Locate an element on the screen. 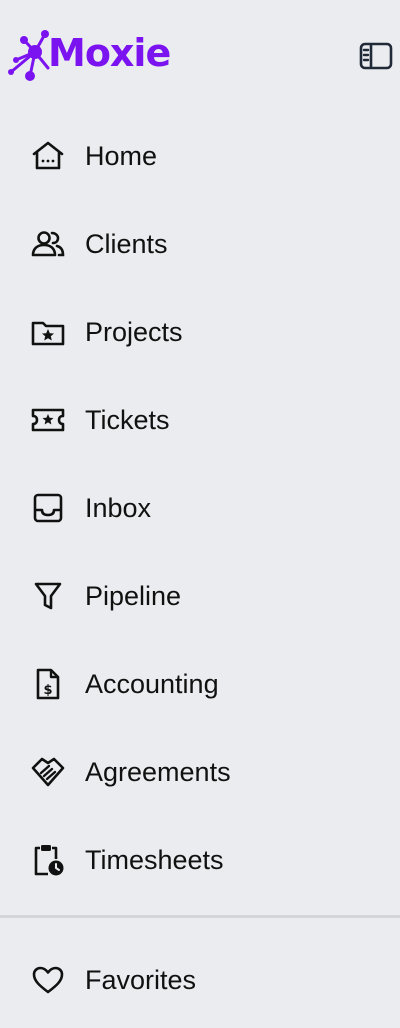  brand-name: Moxie is located at coordinates (109, 53).